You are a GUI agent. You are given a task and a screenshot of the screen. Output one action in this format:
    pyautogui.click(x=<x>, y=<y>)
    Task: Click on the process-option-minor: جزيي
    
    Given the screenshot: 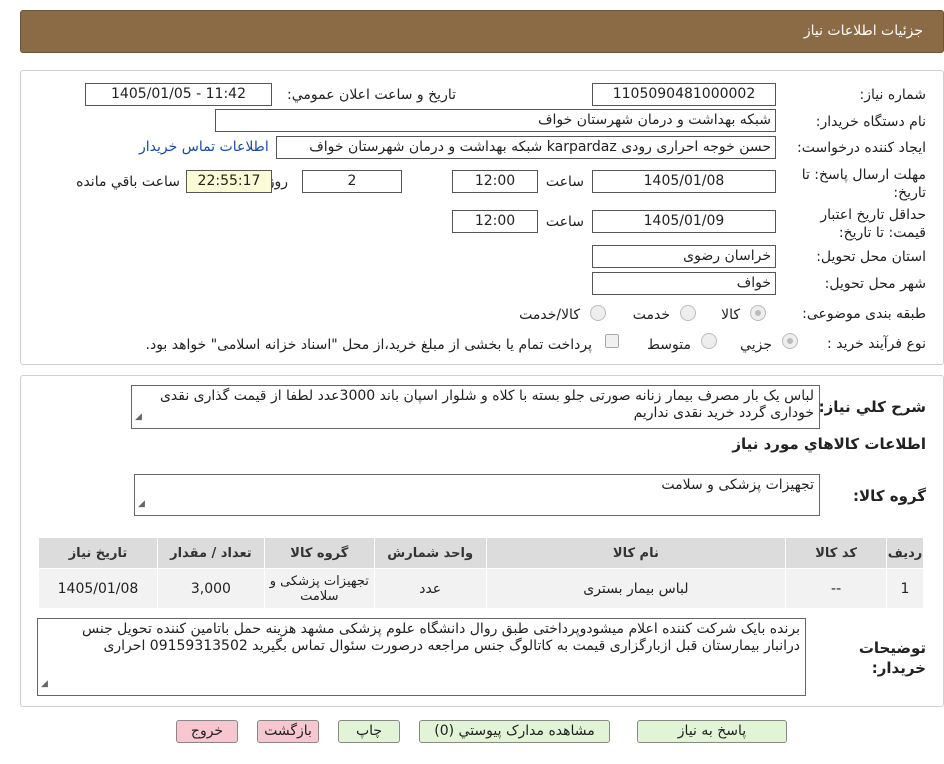 What is the action you would take?
    pyautogui.click(x=756, y=345)
    